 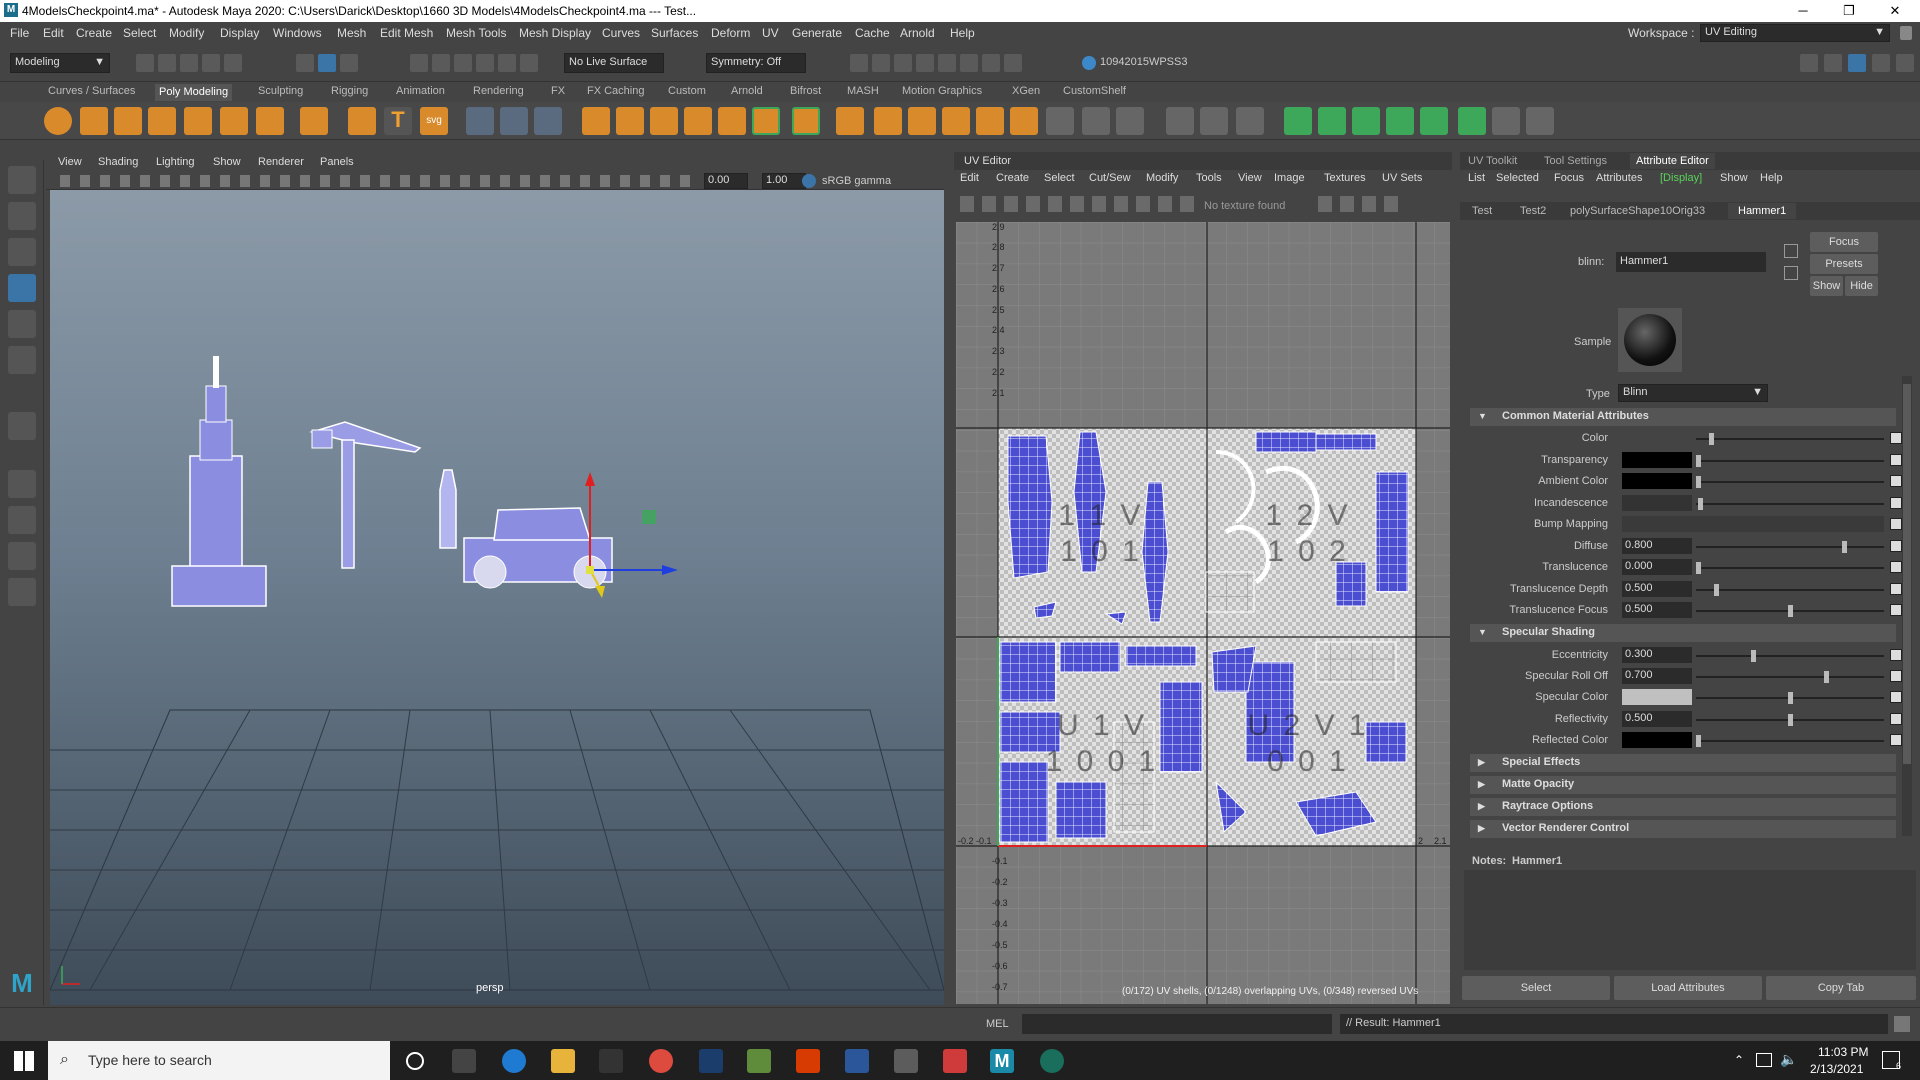 What do you see at coordinates (991, 63) in the screenshot?
I see `light-editor-icon` at bounding box center [991, 63].